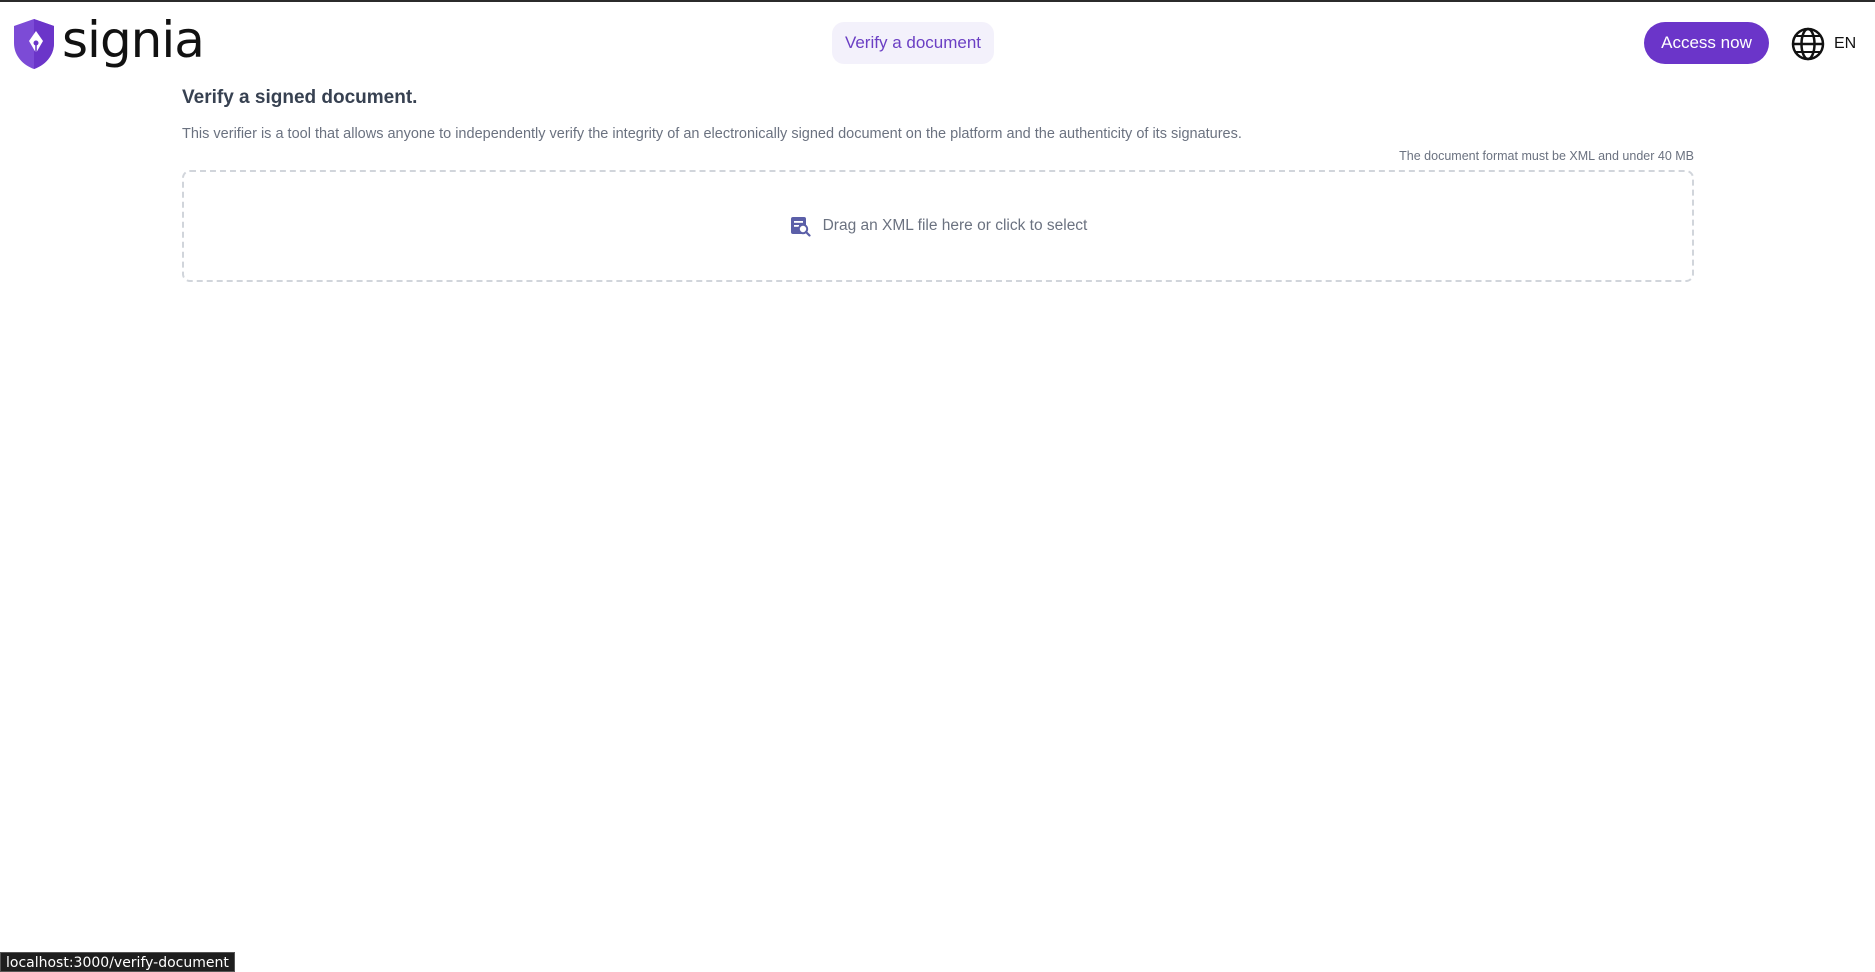  I want to click on logo-text: signia, so click(133, 40).